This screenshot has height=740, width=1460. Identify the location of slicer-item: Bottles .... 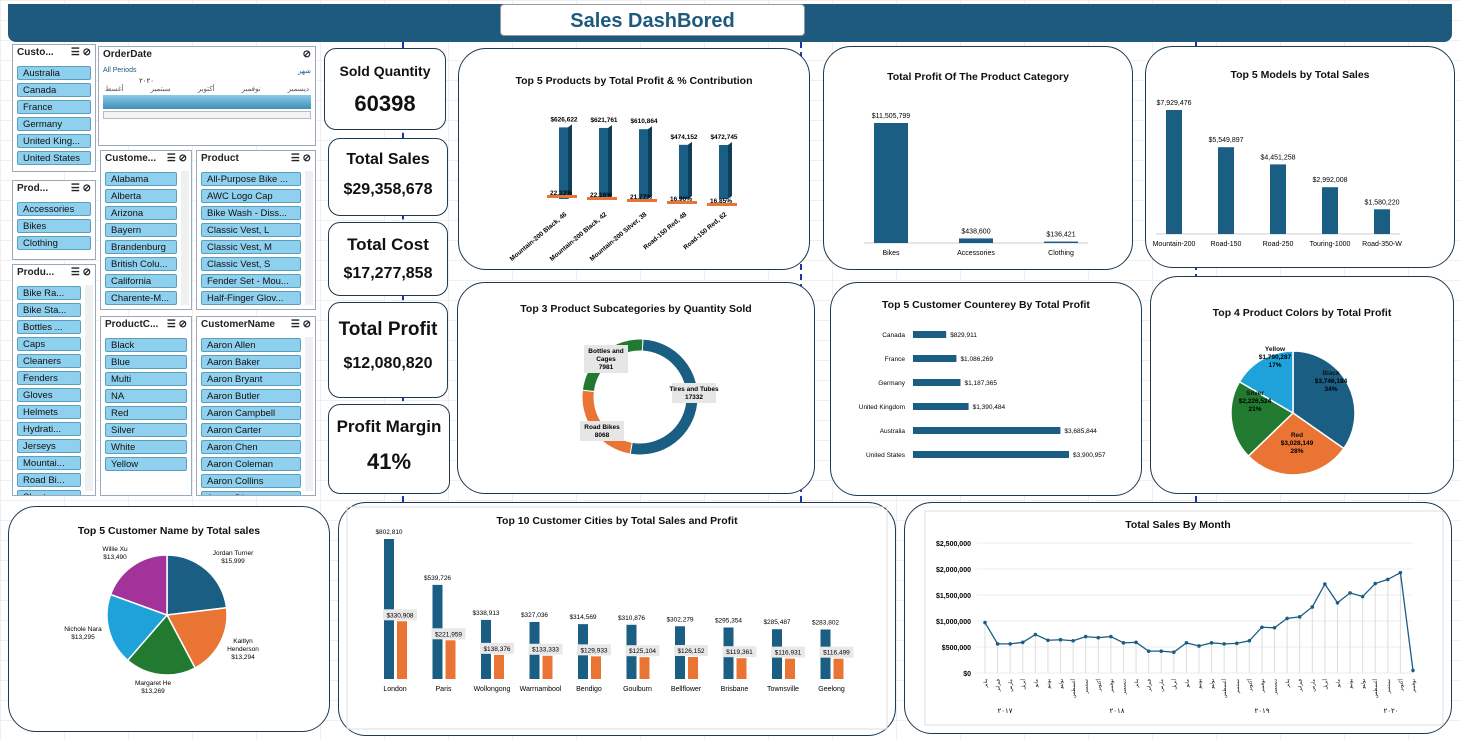
(49, 327).